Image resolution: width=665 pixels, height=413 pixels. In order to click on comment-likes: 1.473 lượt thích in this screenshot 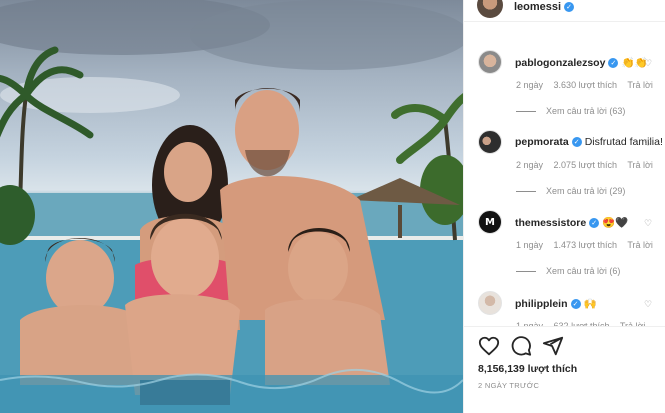, I will do `click(585, 245)`.